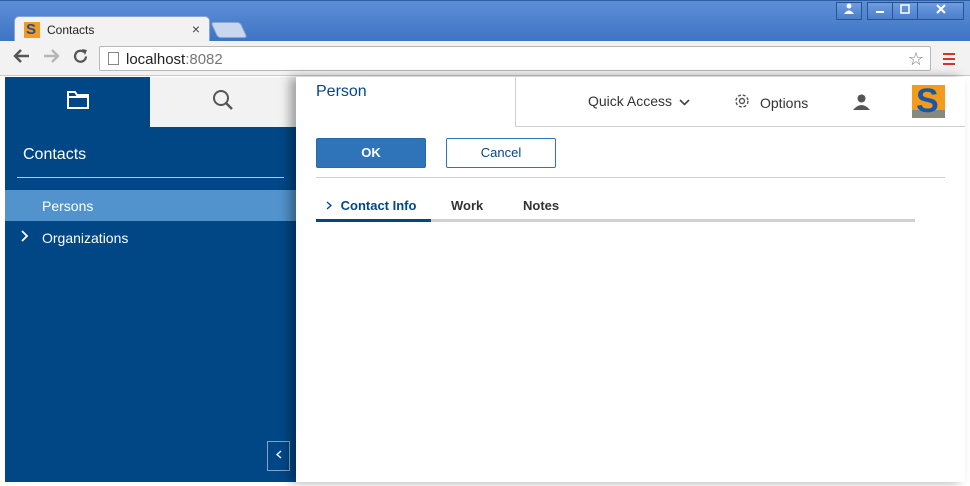  I want to click on url-text: localhost:8082, so click(174, 59).